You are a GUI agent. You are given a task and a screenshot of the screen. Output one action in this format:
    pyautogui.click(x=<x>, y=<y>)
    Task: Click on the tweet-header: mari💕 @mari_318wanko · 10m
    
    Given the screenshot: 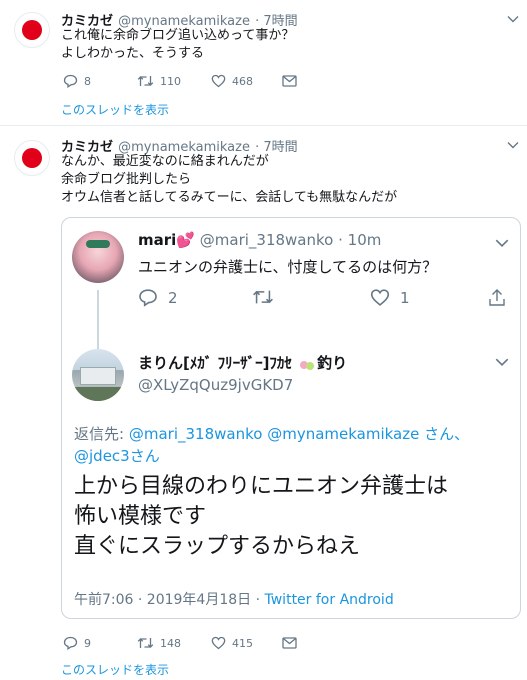 What is the action you would take?
    pyautogui.click(x=259, y=240)
    